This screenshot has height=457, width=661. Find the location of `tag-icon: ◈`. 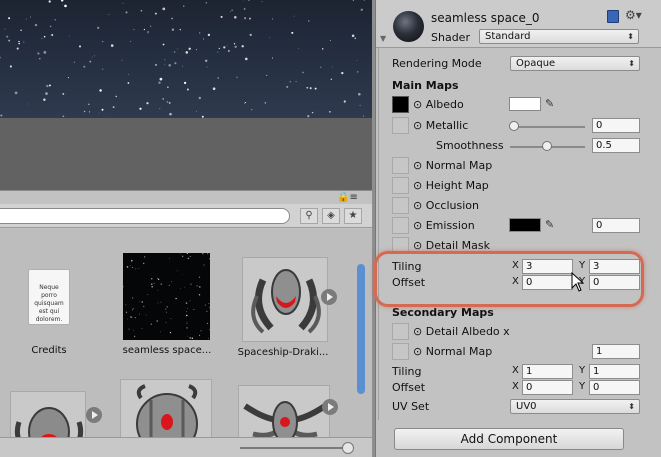

tag-icon: ◈ is located at coordinates (331, 216).